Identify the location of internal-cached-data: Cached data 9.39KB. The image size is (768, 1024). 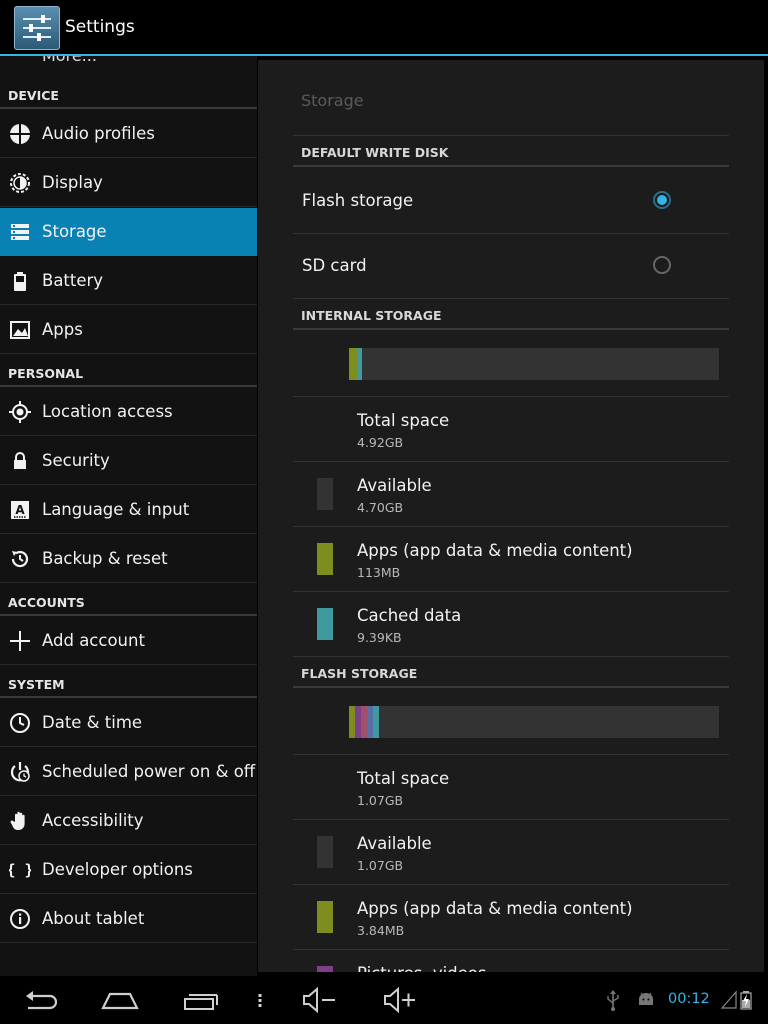
(511, 624).